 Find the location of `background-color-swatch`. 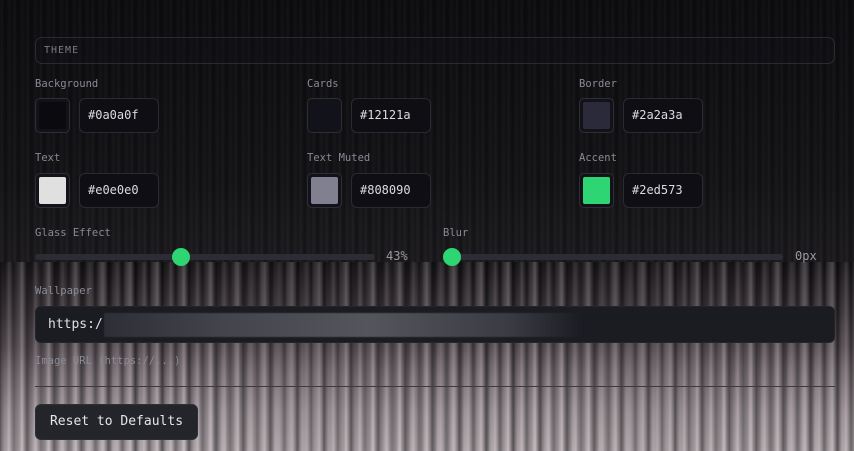

background-color-swatch is located at coordinates (52, 115).